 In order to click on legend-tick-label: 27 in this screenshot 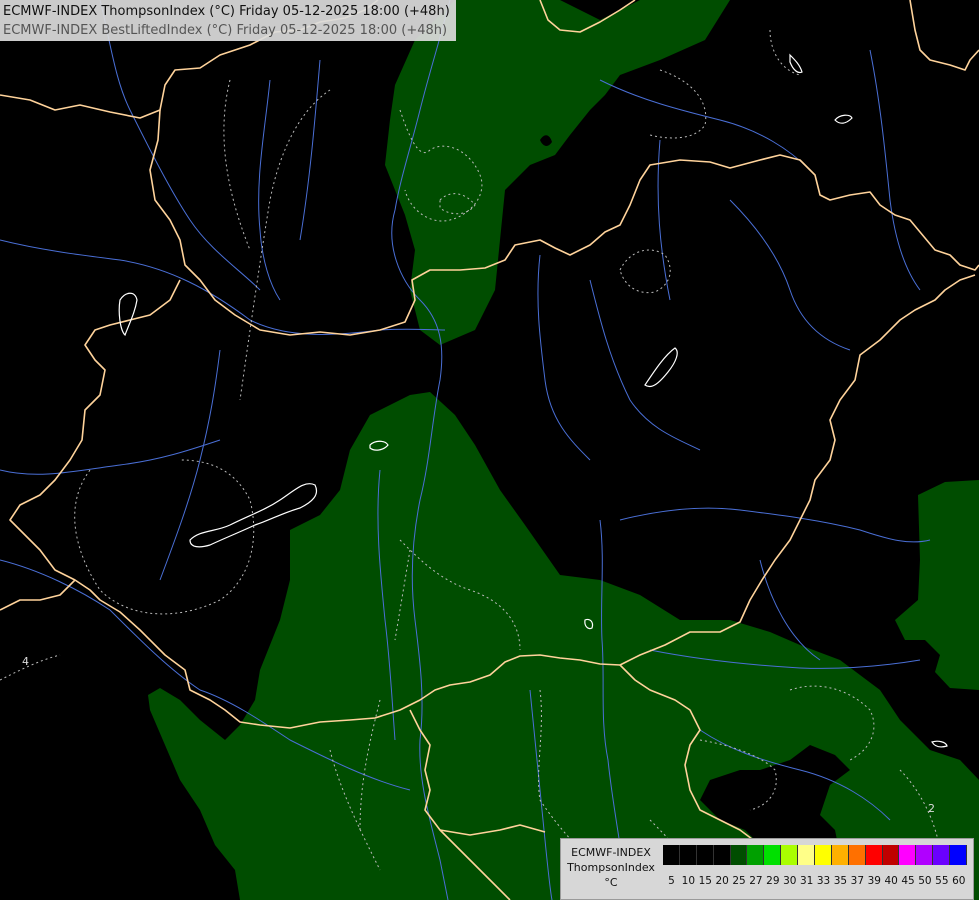, I will do `click(756, 881)`.